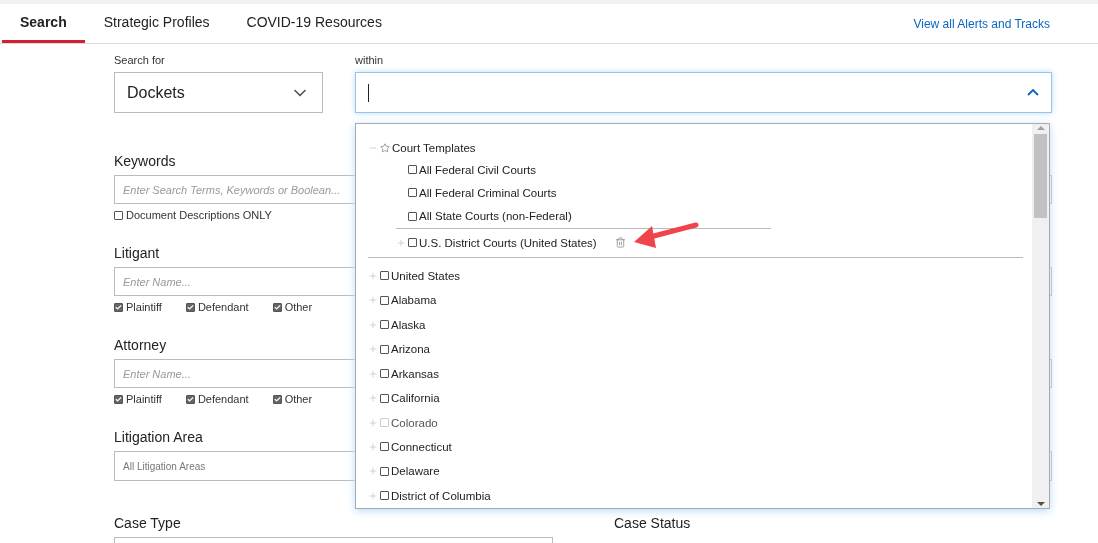  I want to click on tree-item: Alabama, so click(414, 300).